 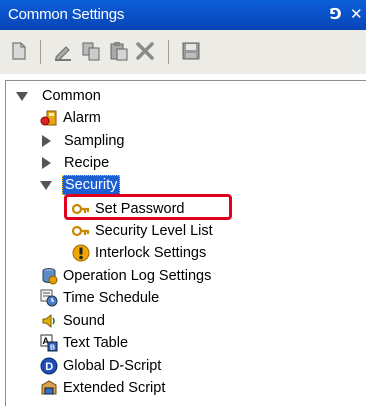 What do you see at coordinates (66, 14) in the screenshot?
I see `window-title: Common Settings` at bounding box center [66, 14].